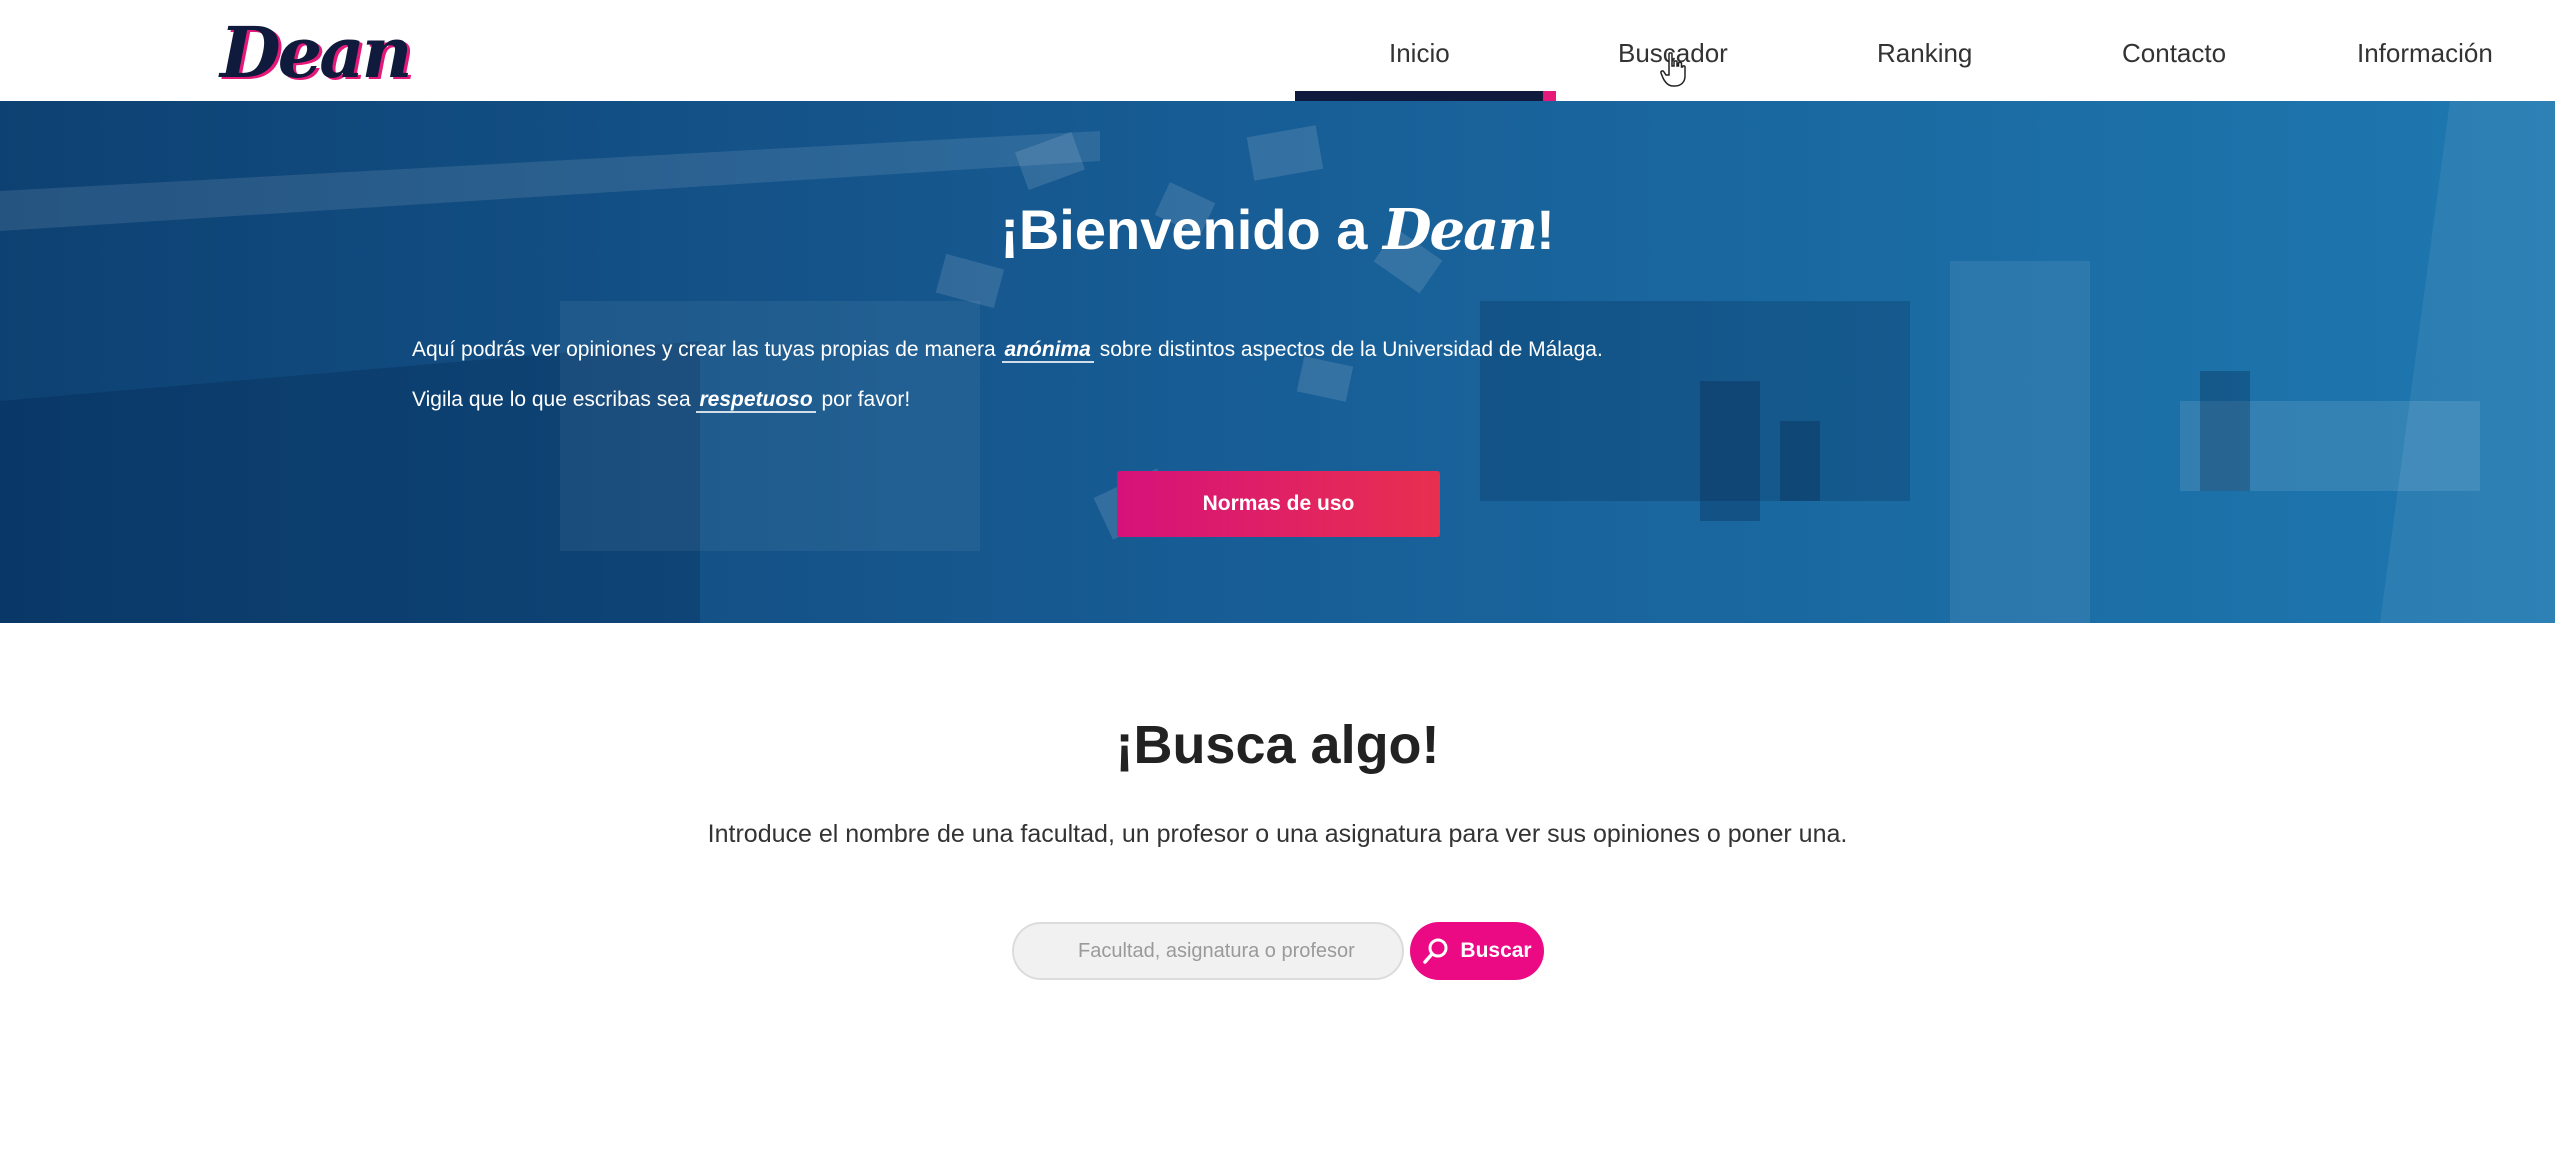  Describe the element at coordinates (316, 53) in the screenshot. I see `logo: Dean` at that location.